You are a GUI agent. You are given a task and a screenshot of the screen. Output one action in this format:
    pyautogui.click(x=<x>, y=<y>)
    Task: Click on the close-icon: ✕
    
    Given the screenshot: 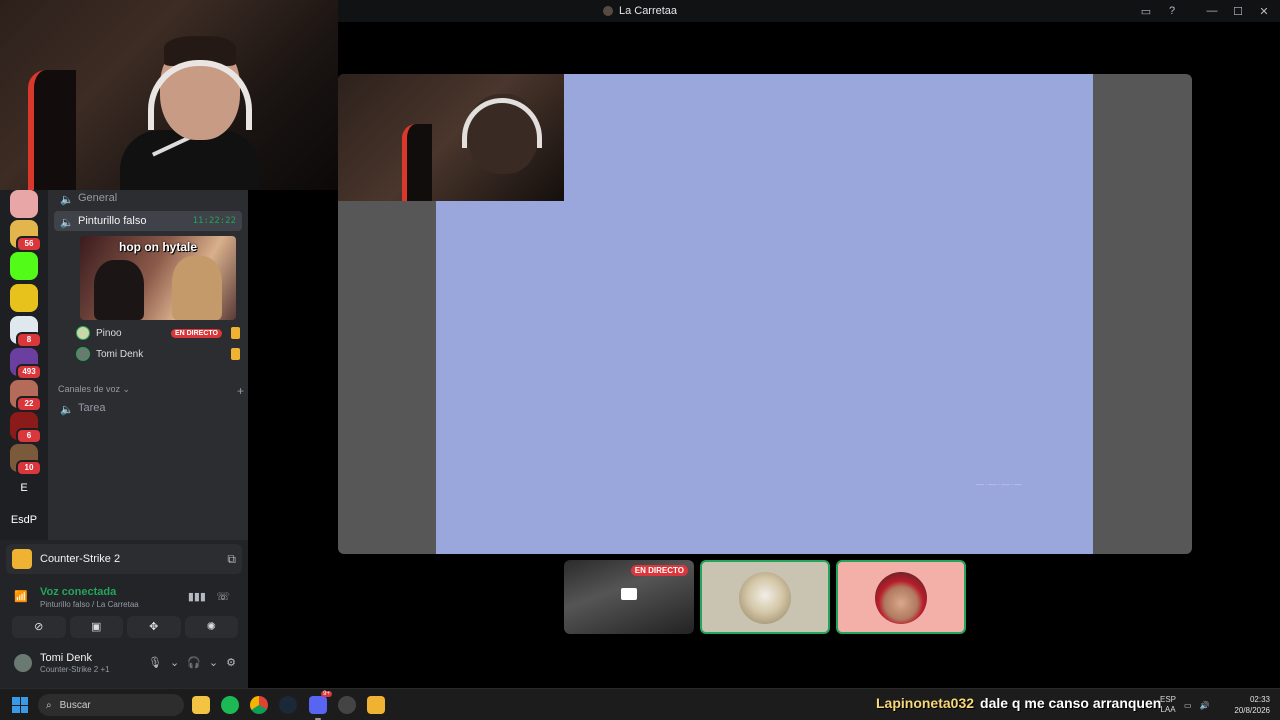 What is the action you would take?
    pyautogui.click(x=1264, y=11)
    